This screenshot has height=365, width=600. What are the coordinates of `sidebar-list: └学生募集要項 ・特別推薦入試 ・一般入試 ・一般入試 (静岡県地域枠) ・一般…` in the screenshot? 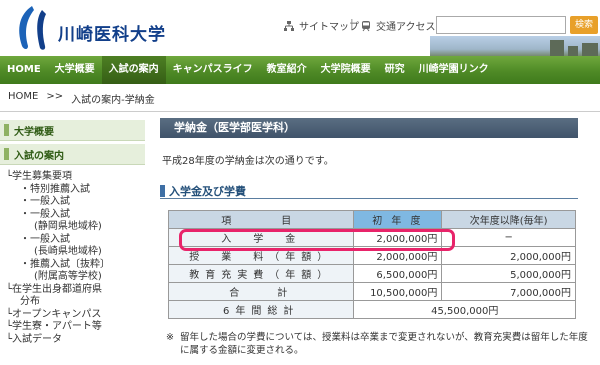 It's located at (72, 255).